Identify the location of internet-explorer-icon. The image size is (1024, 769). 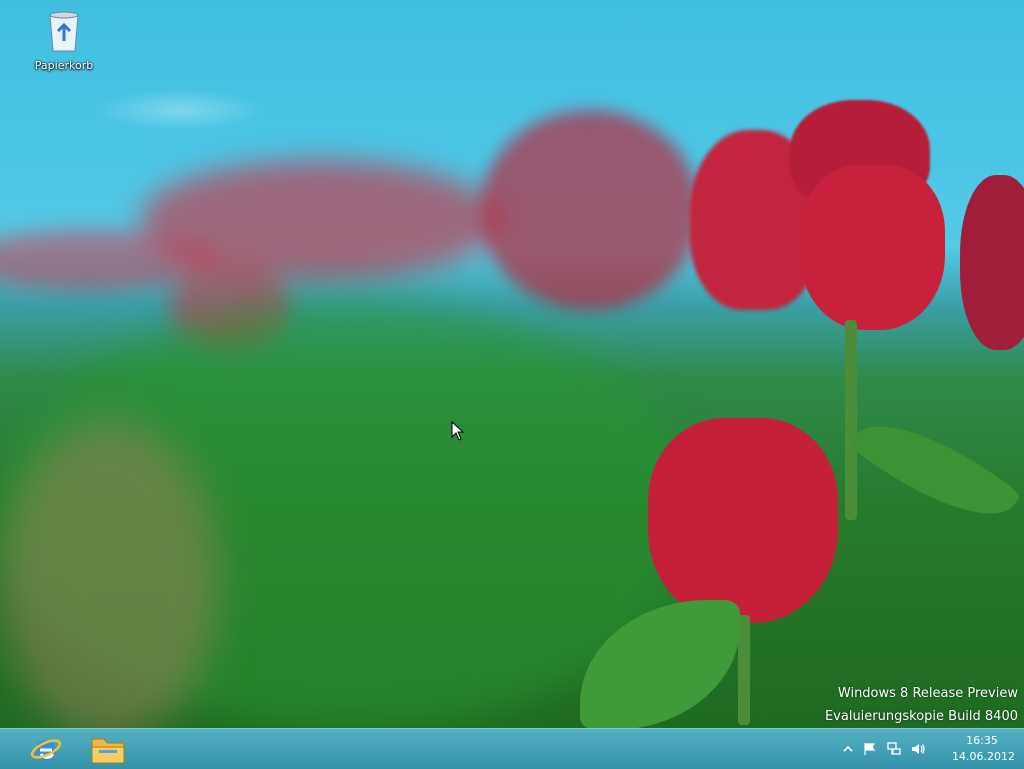
(46, 749).